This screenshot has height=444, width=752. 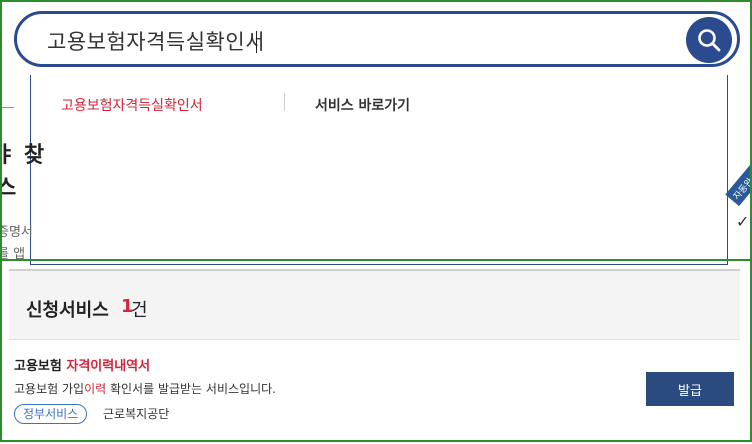 What do you see at coordinates (108, 366) in the screenshot?
I see `service-title-highlight: 자격이력내역서` at bounding box center [108, 366].